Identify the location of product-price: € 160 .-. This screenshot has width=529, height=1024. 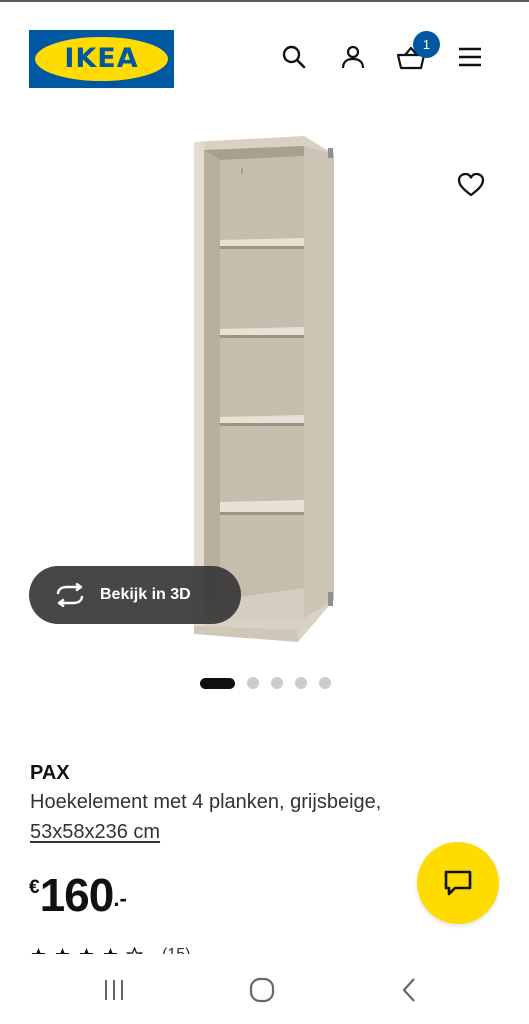
(78, 895).